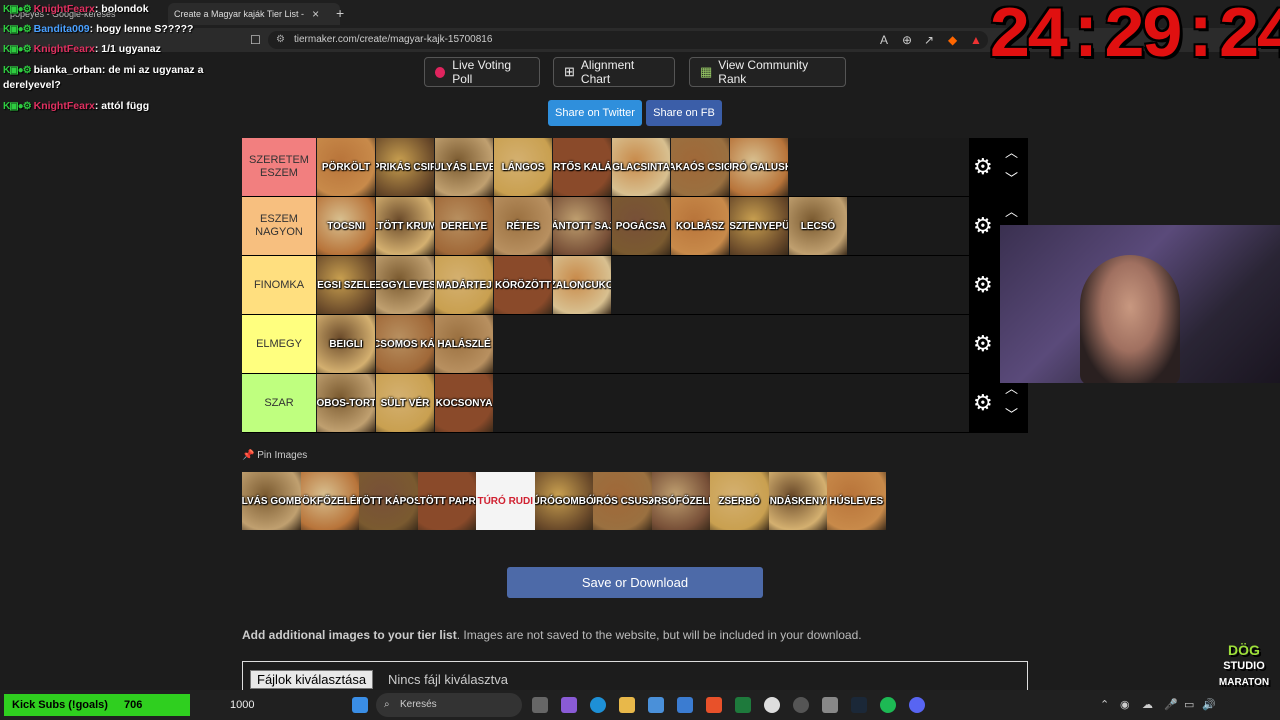 Image resolution: width=1280 pixels, height=720 pixels. Describe the element at coordinates (315, 14) in the screenshot. I see `close-icon: ×` at that location.